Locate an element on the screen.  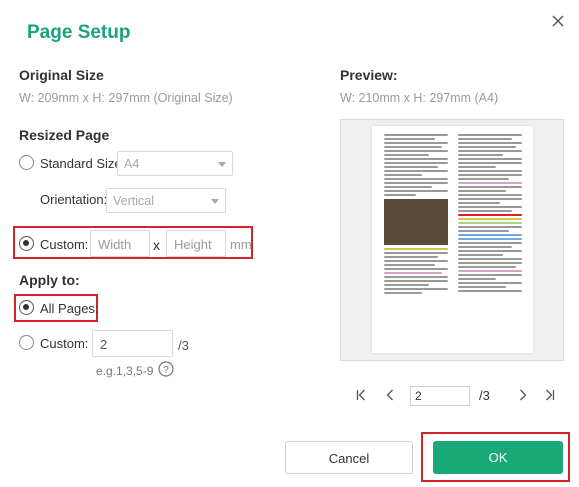
page-number-input: 2 is located at coordinates (440, 396).